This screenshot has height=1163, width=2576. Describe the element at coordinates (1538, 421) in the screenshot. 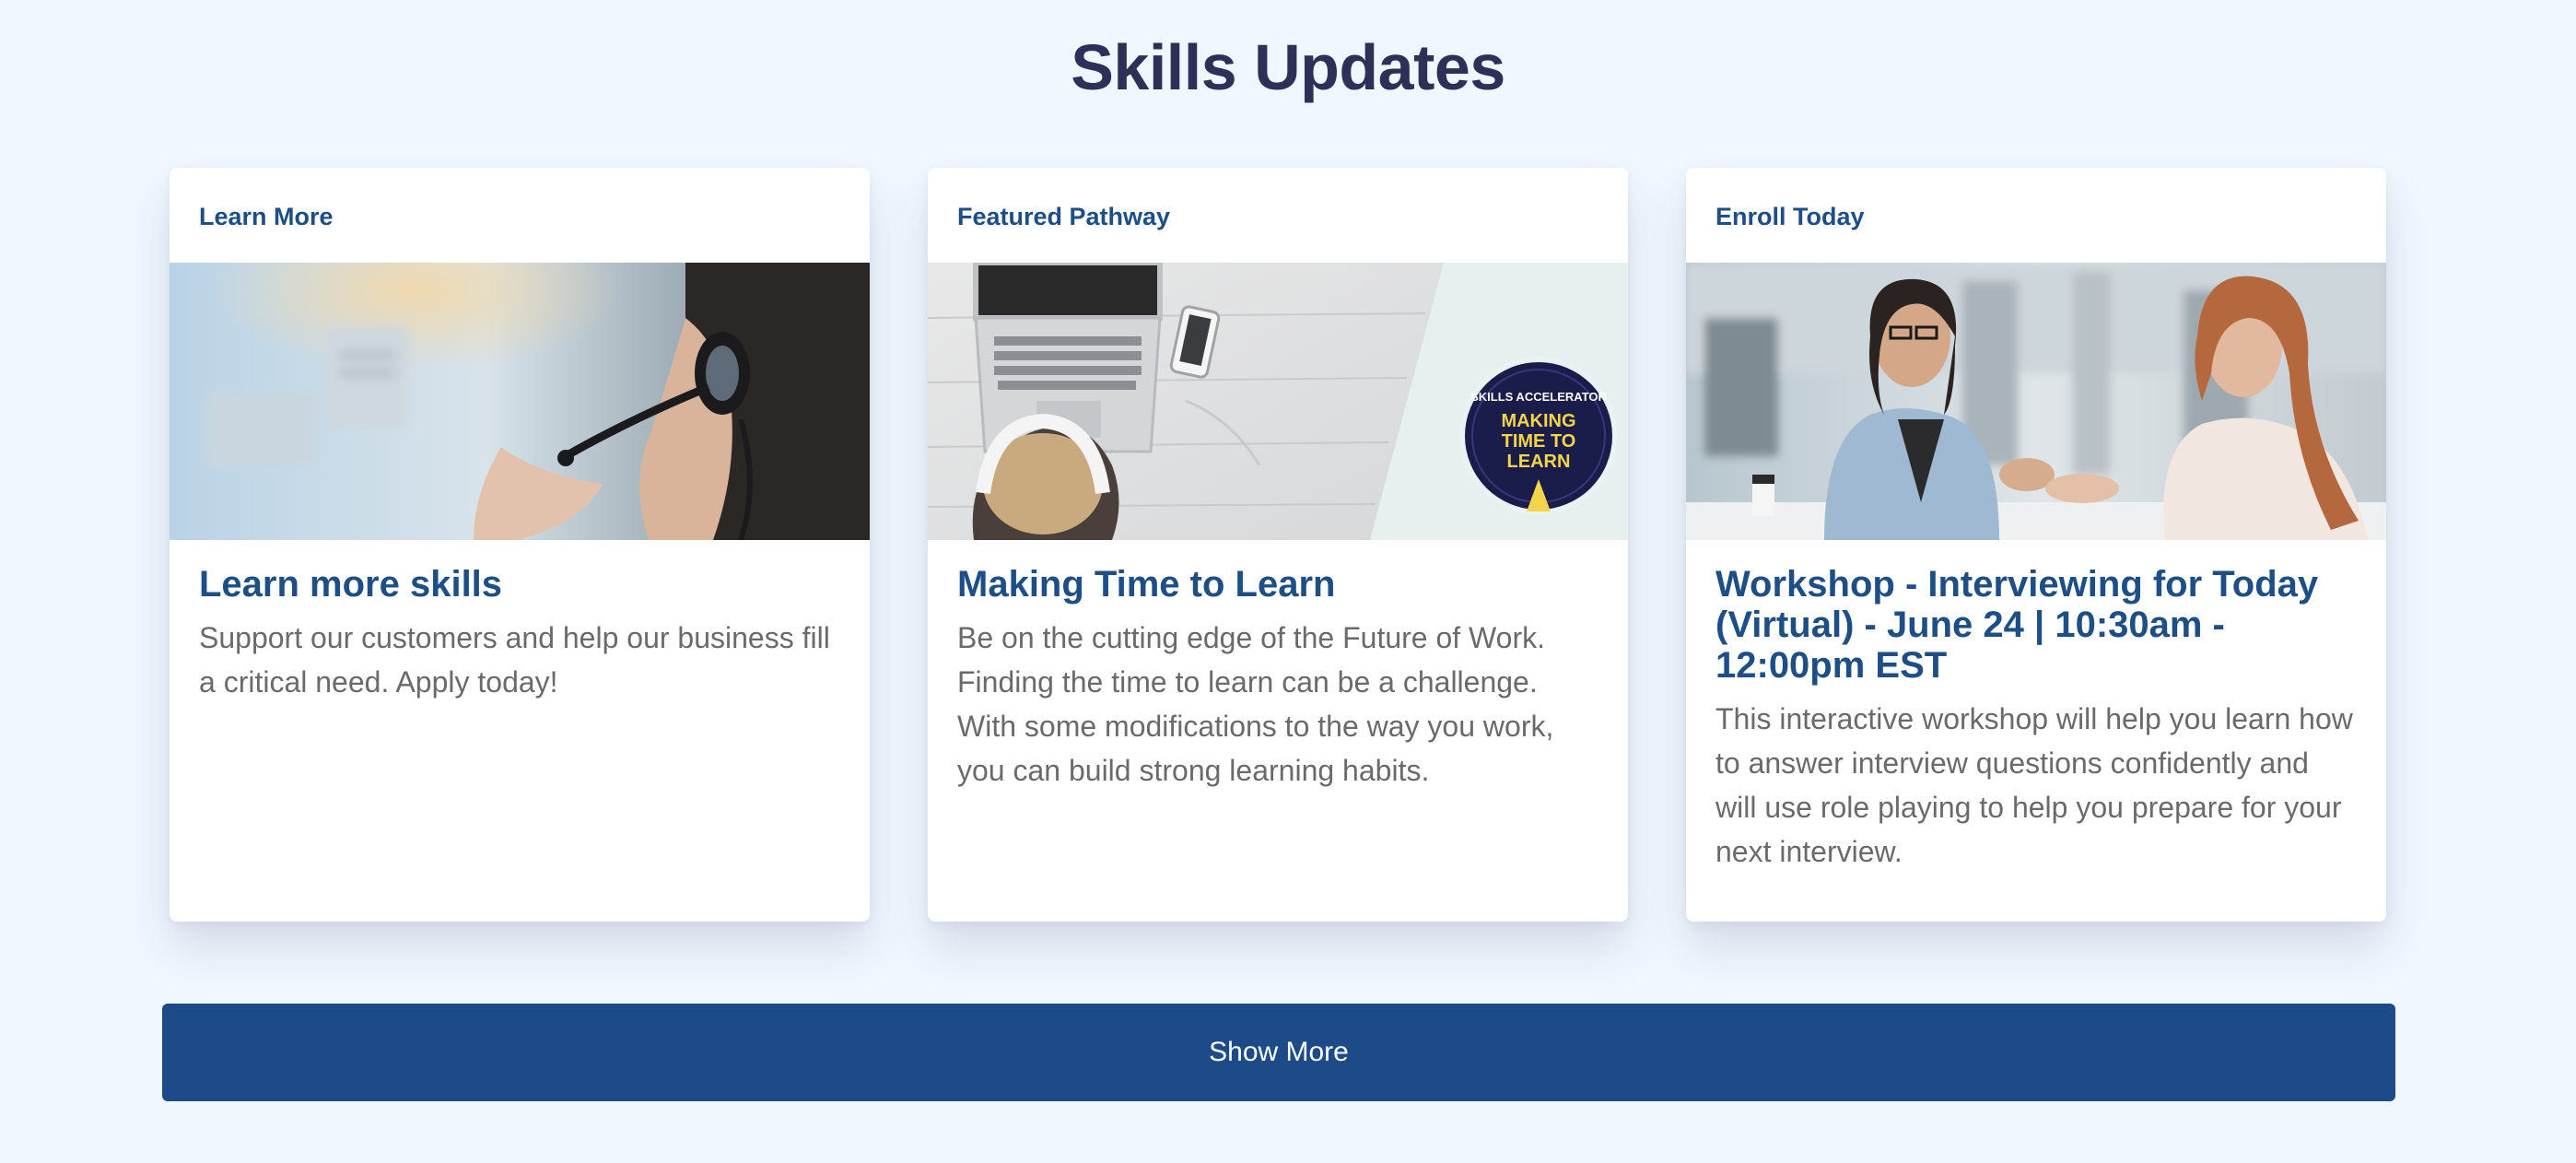

I see `svg-text: MAKING` at that location.